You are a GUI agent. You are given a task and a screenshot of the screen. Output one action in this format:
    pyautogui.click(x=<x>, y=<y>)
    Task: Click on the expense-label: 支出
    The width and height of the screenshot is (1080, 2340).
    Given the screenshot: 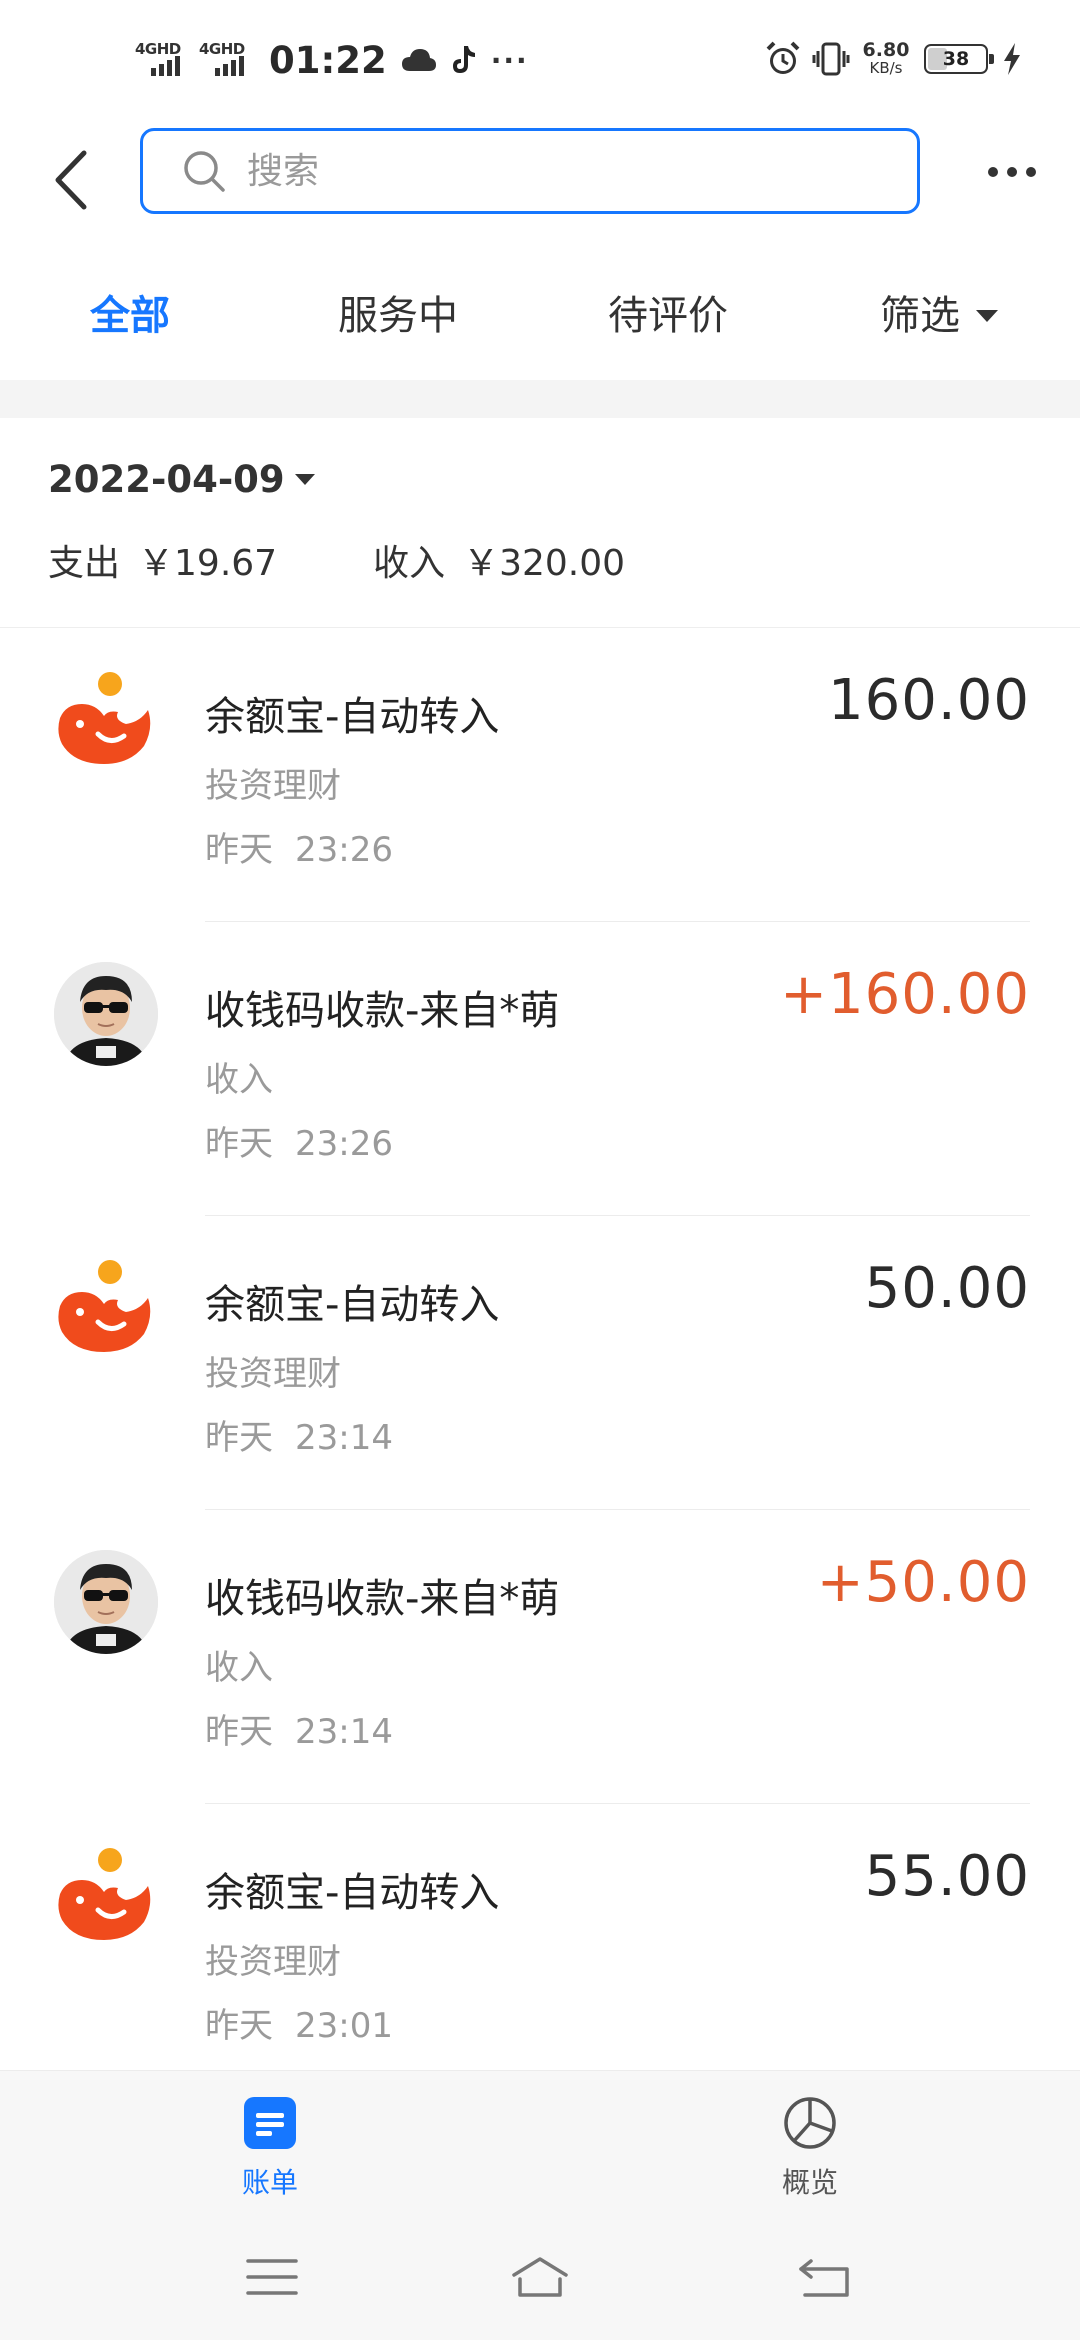 What is the action you would take?
    pyautogui.click(x=84, y=563)
    